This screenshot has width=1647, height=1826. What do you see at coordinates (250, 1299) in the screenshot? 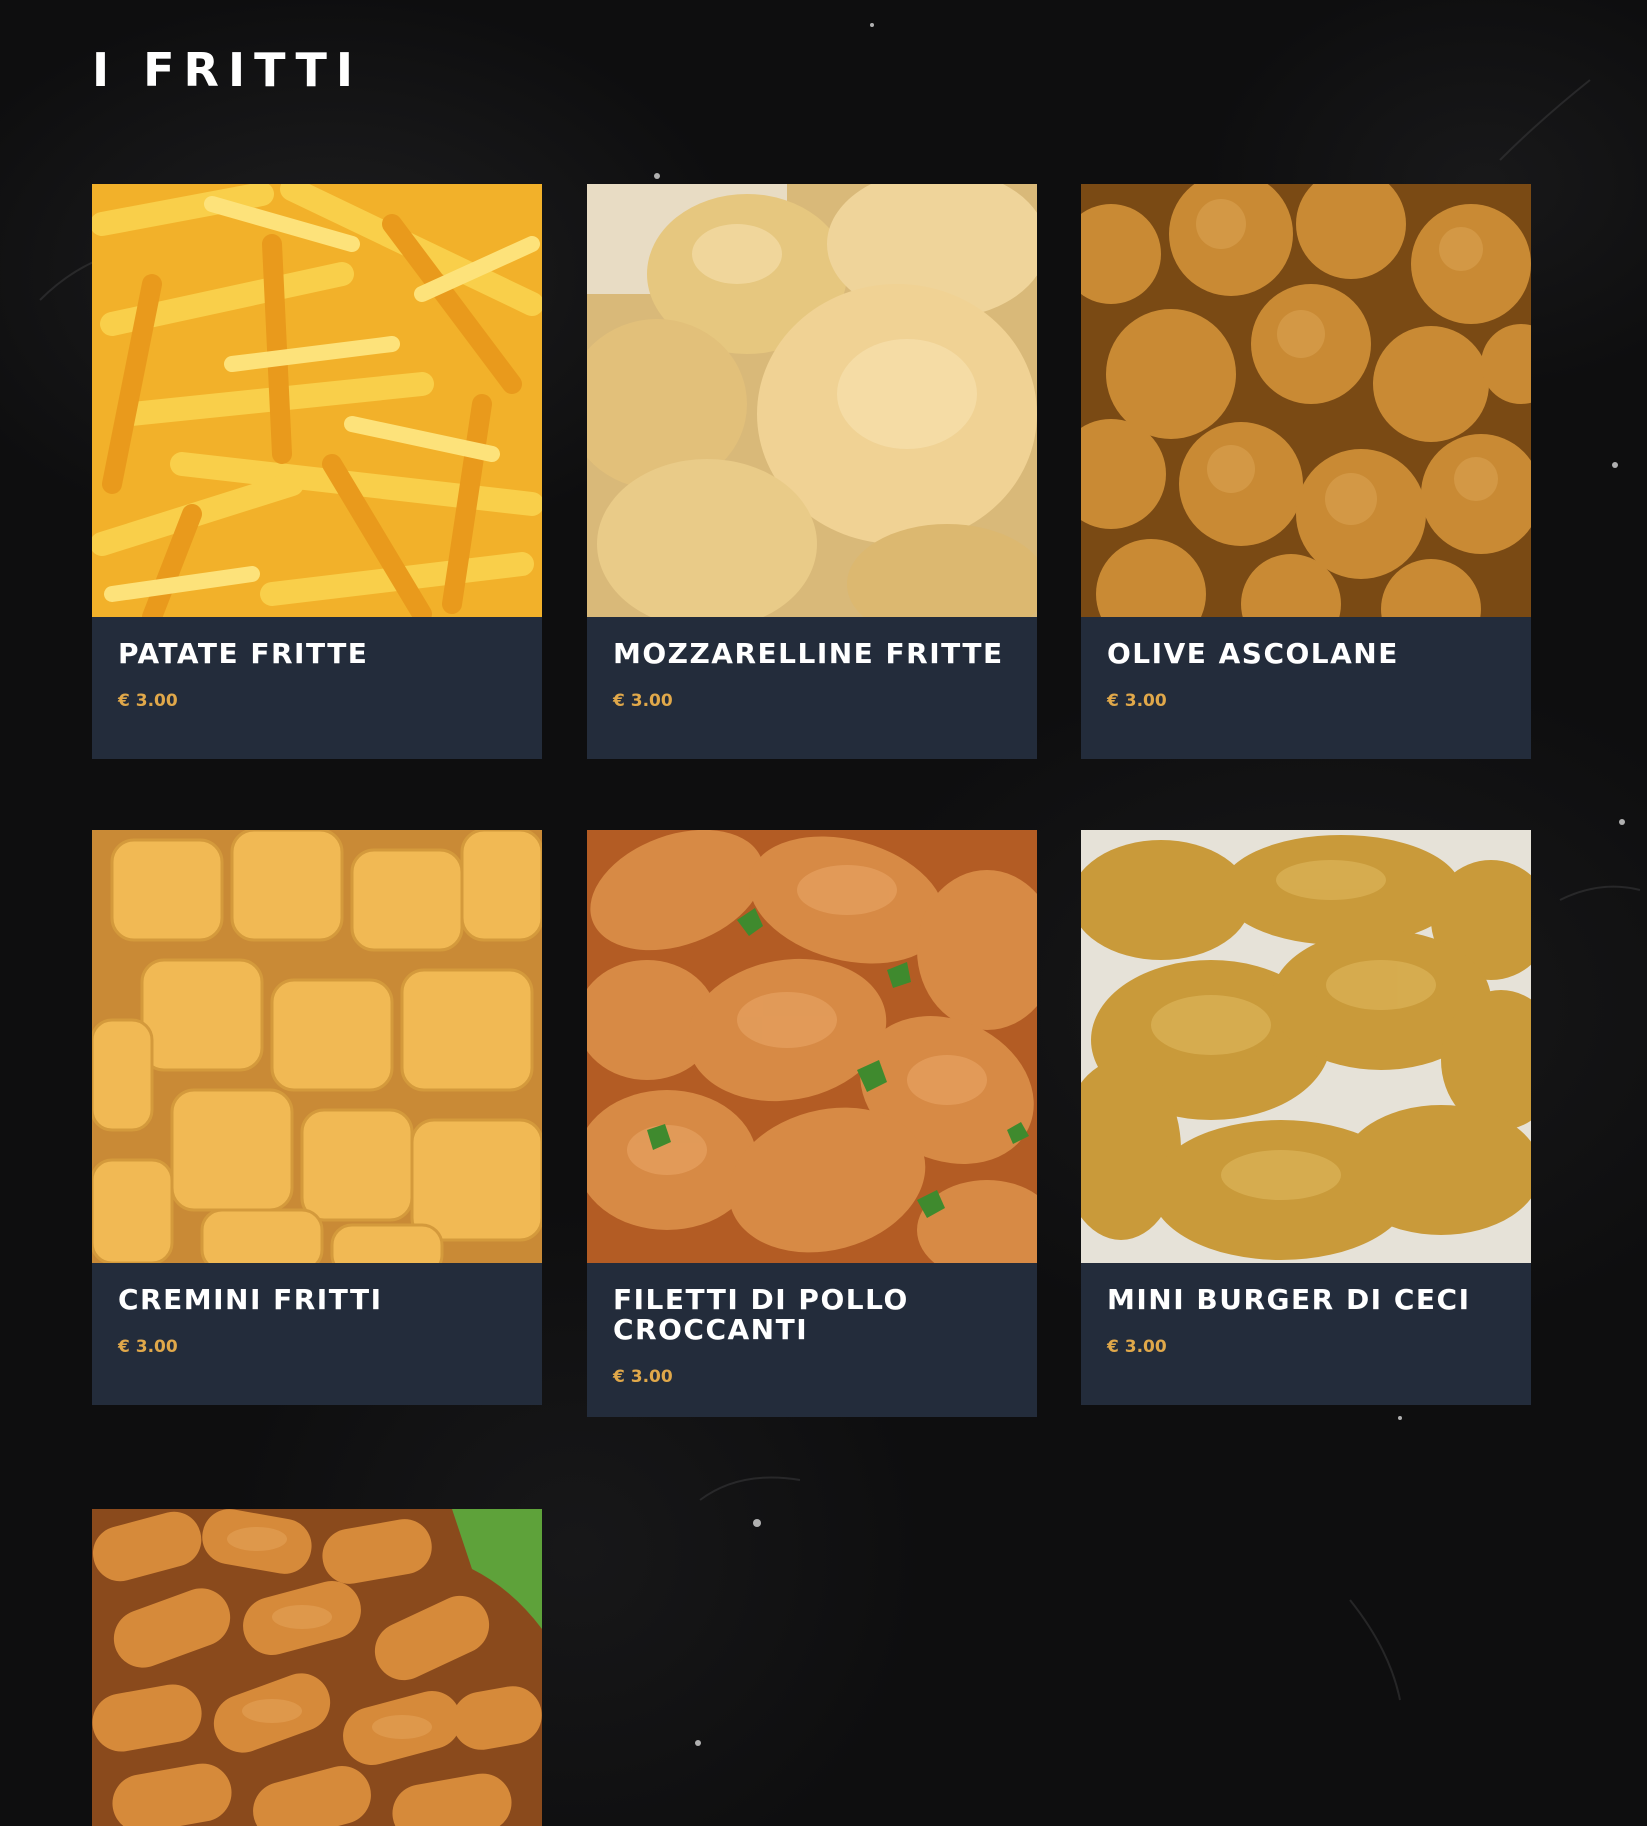
I see `item-name: CREMINI FRITTI` at bounding box center [250, 1299].